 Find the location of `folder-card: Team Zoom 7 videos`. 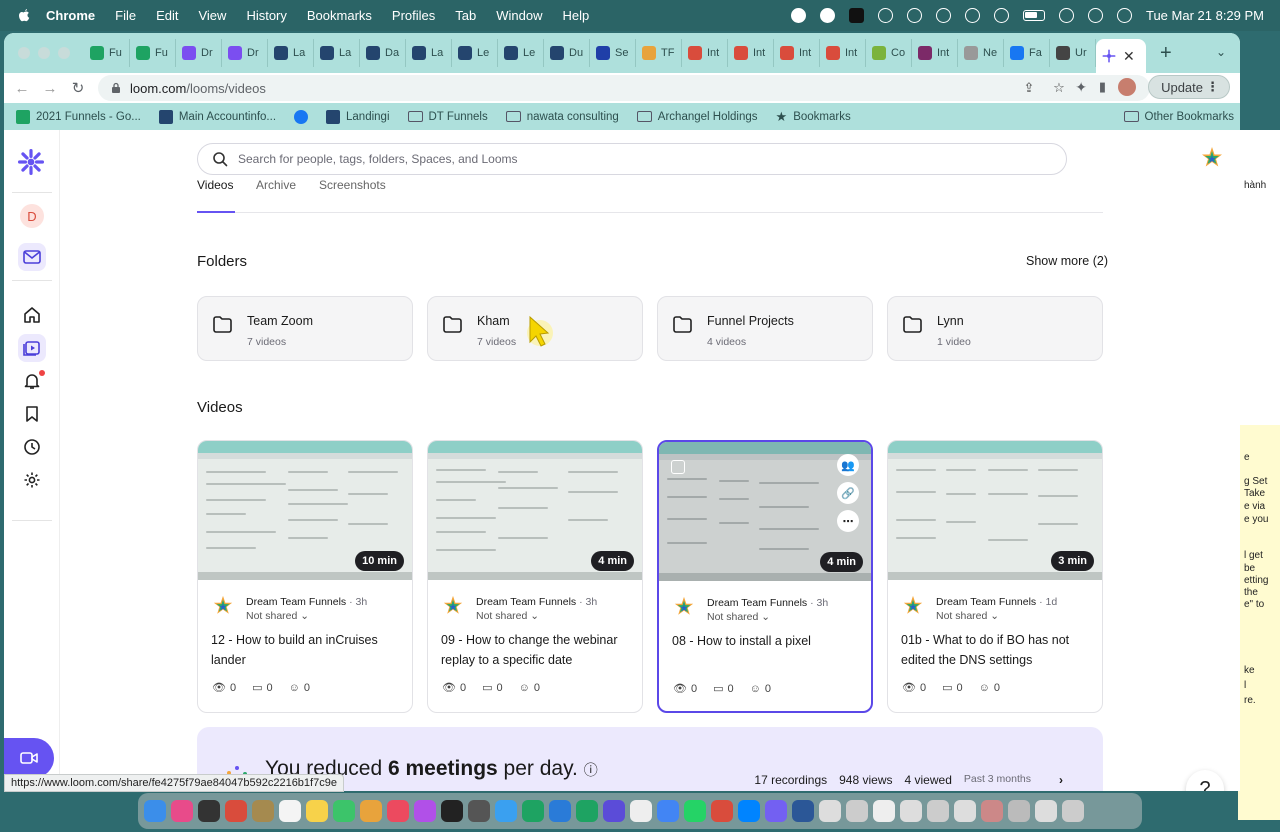

folder-card: Team Zoom 7 videos is located at coordinates (305, 328).